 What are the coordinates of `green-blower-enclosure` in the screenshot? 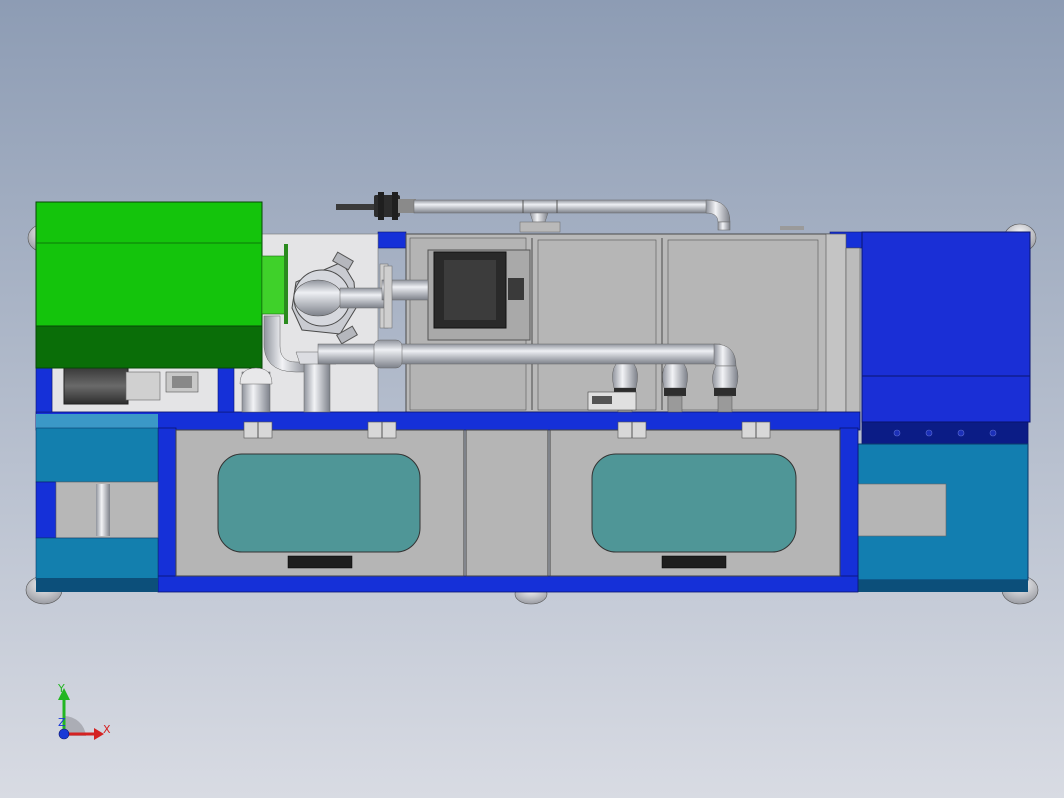 It's located at (149, 285).